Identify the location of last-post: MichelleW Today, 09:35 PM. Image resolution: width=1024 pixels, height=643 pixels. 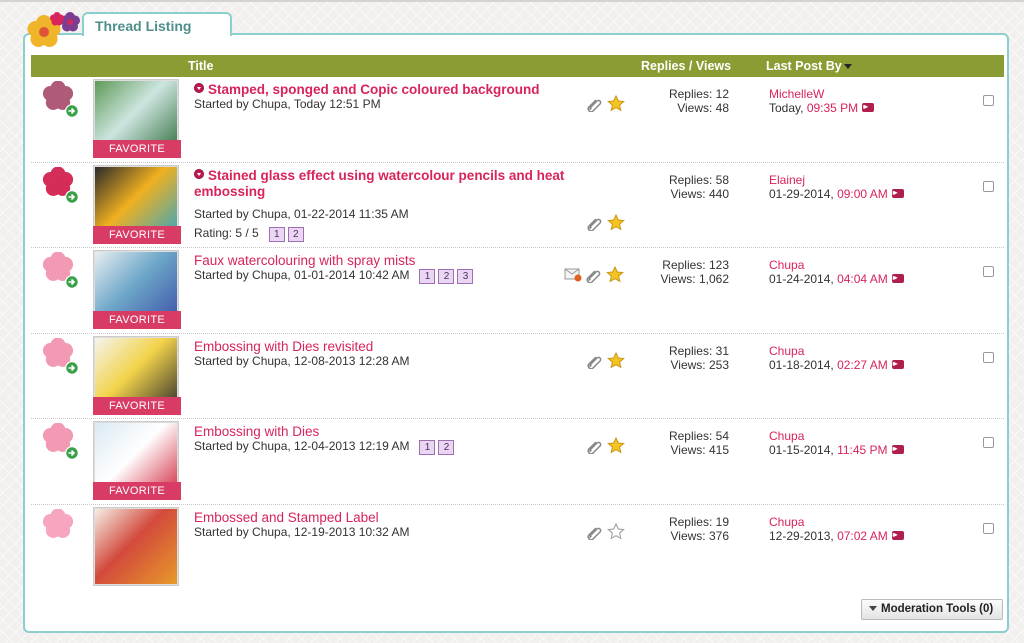
(822, 101).